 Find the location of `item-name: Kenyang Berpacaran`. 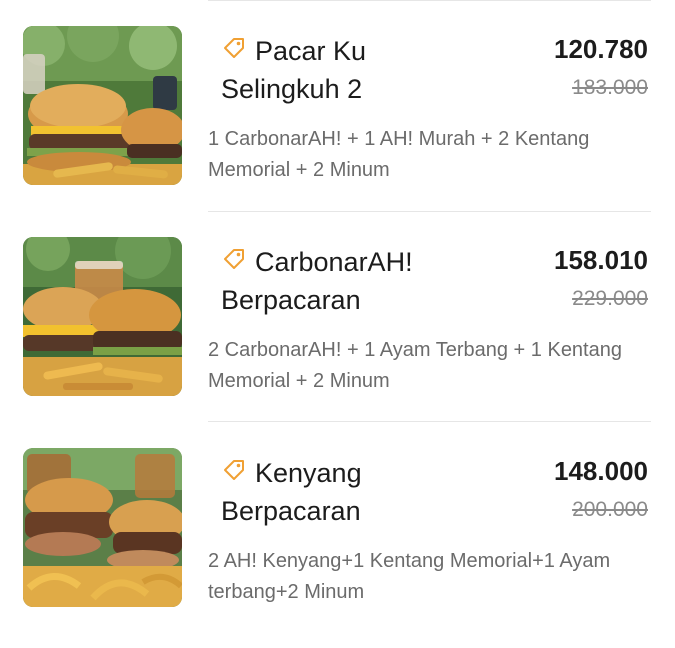

item-name: Kenyang Berpacaran is located at coordinates (366, 492).